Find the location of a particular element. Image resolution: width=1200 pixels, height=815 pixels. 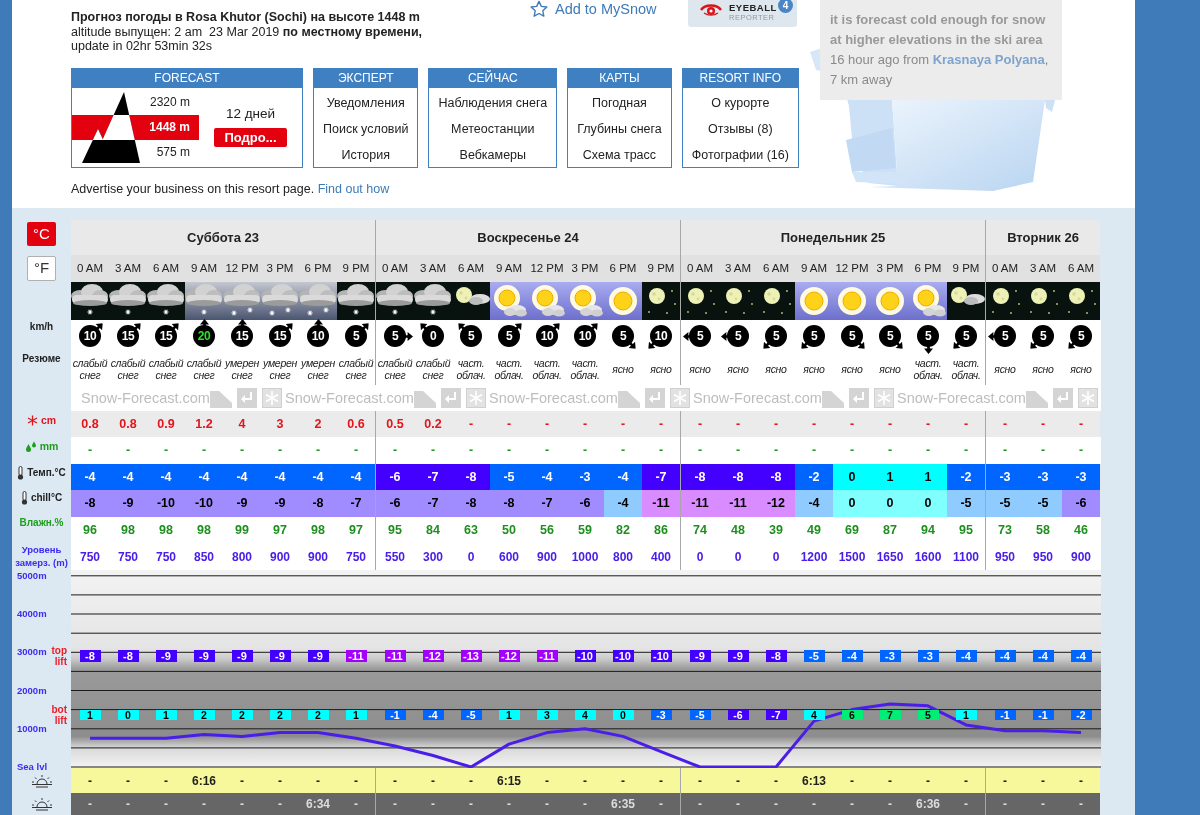

wind-speed: 15 is located at coordinates (128, 336).